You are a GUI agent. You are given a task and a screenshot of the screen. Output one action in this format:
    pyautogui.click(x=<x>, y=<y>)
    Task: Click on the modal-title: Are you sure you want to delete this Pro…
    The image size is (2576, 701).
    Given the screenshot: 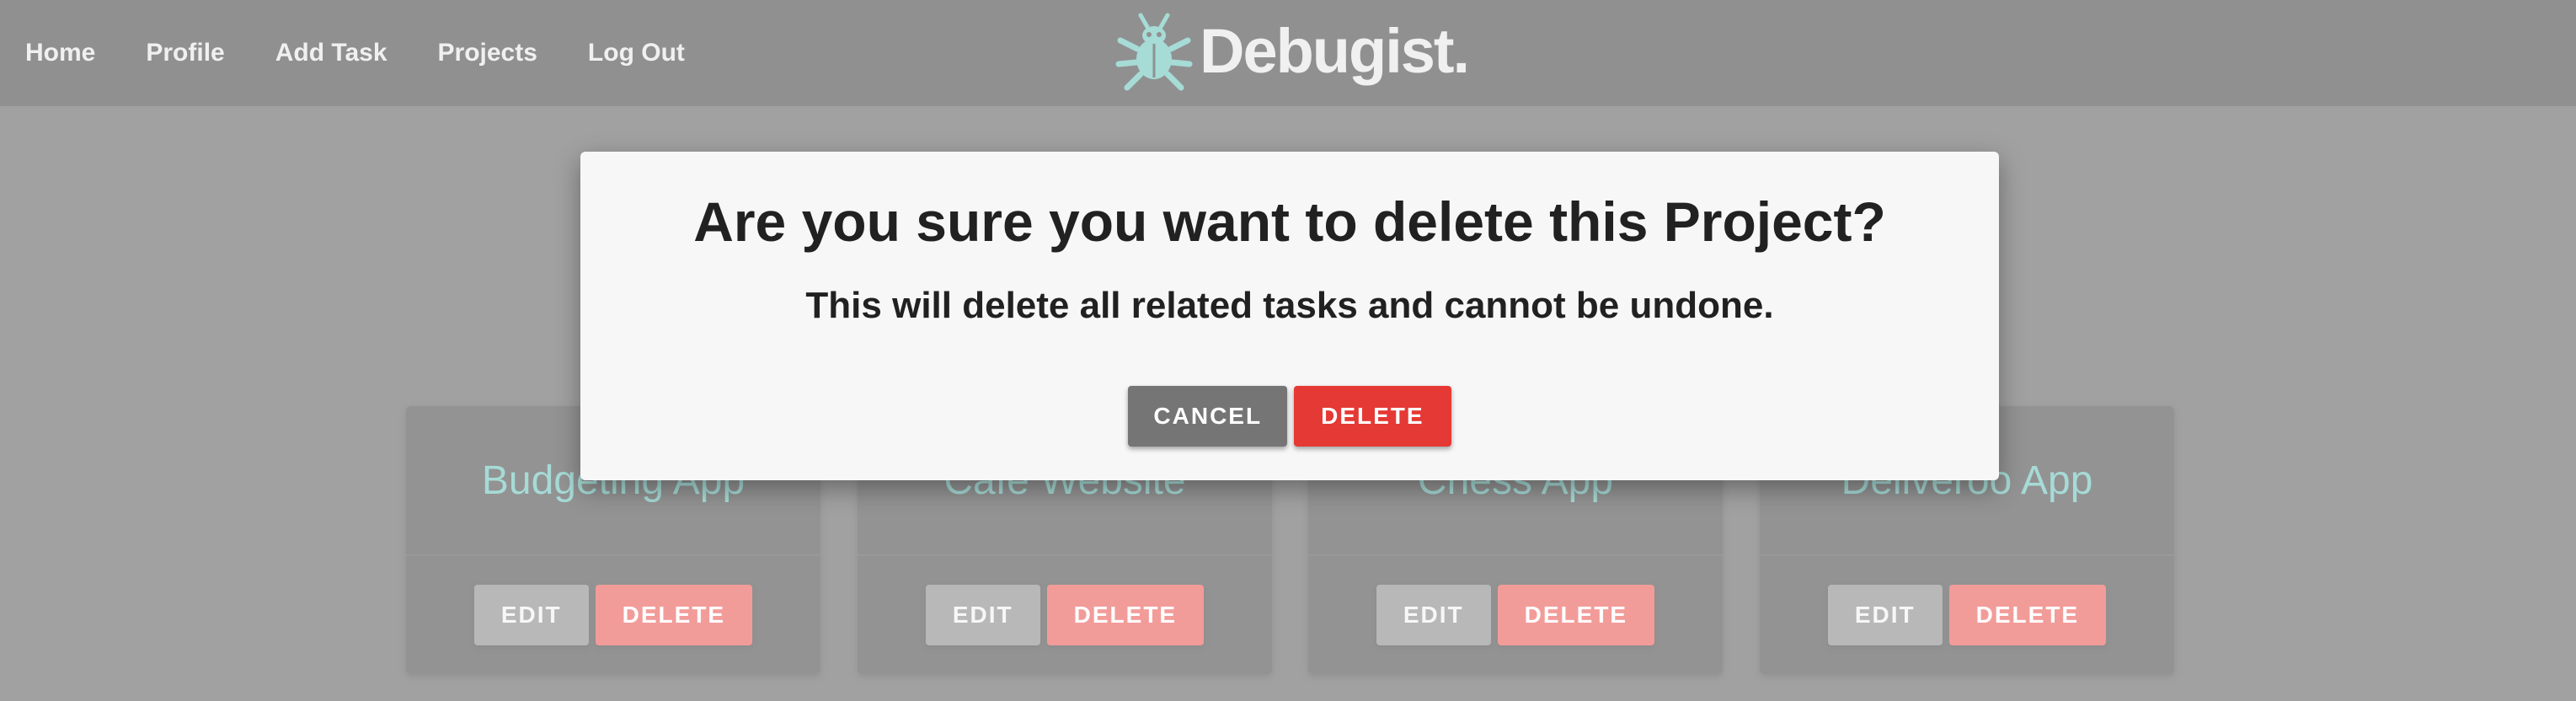 What is the action you would take?
    pyautogui.click(x=1289, y=221)
    